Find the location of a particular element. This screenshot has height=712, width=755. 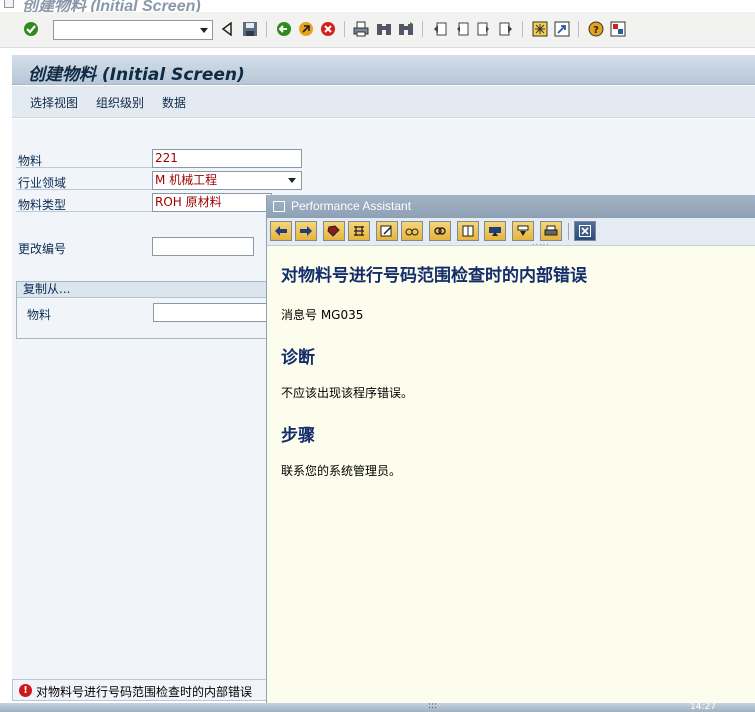

edit-icon is located at coordinates (387, 231).